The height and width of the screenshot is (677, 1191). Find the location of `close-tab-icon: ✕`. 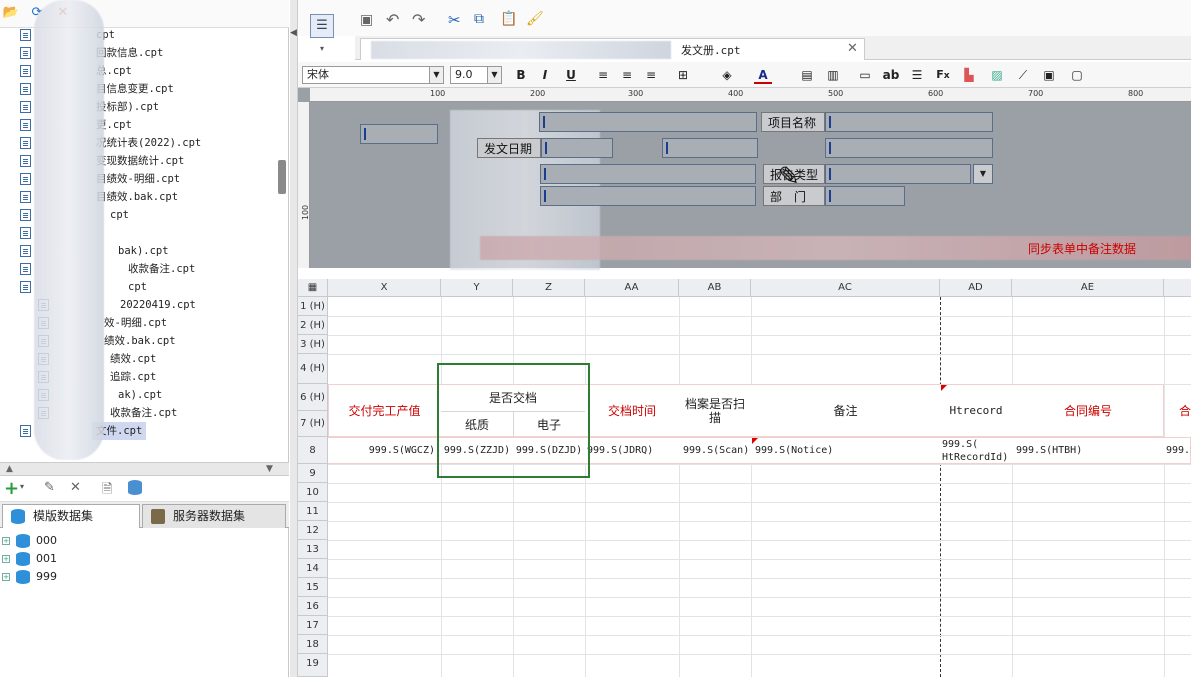

close-tab-icon: ✕ is located at coordinates (852, 48).